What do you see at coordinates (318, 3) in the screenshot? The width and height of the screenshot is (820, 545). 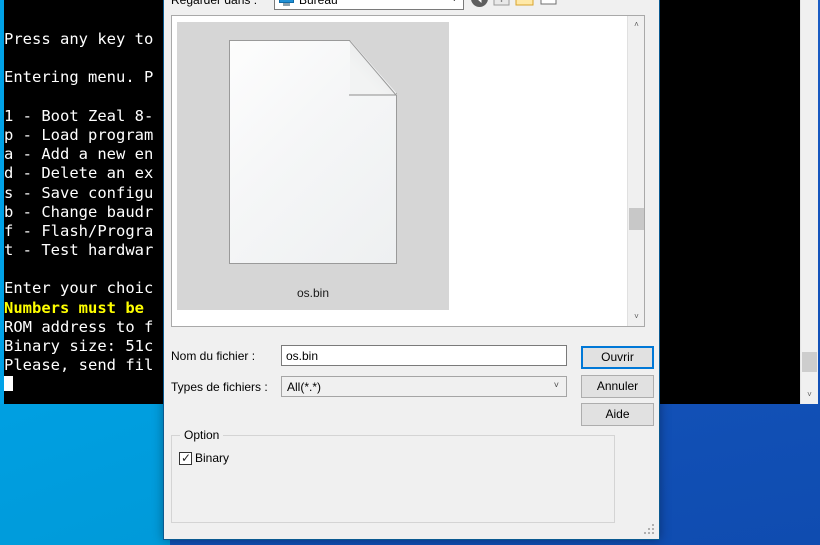 I see `look-in-value: Bureau` at bounding box center [318, 3].